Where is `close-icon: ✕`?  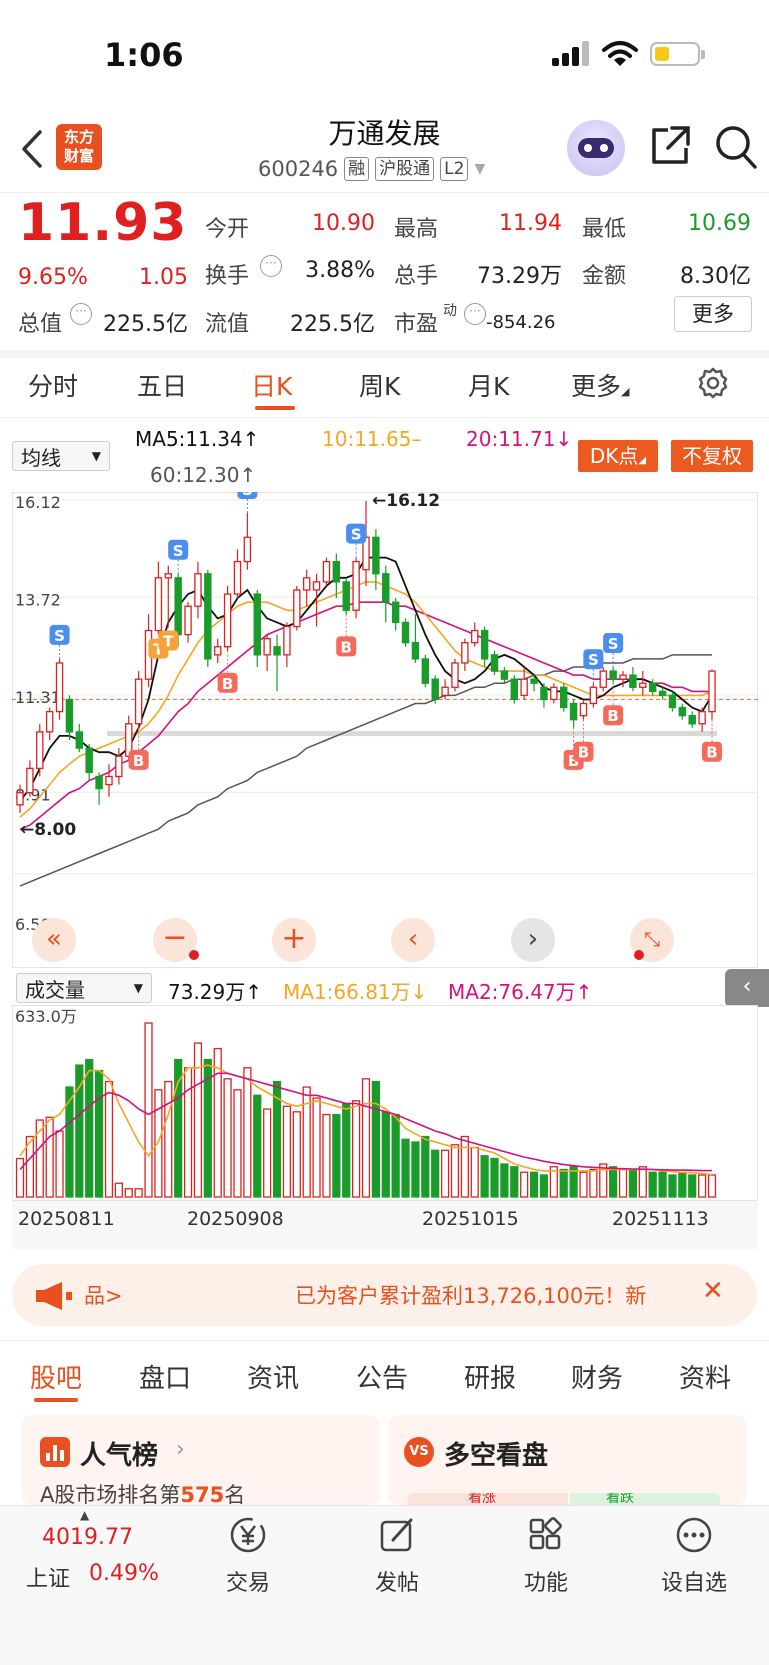
close-icon: ✕ is located at coordinates (713, 1291).